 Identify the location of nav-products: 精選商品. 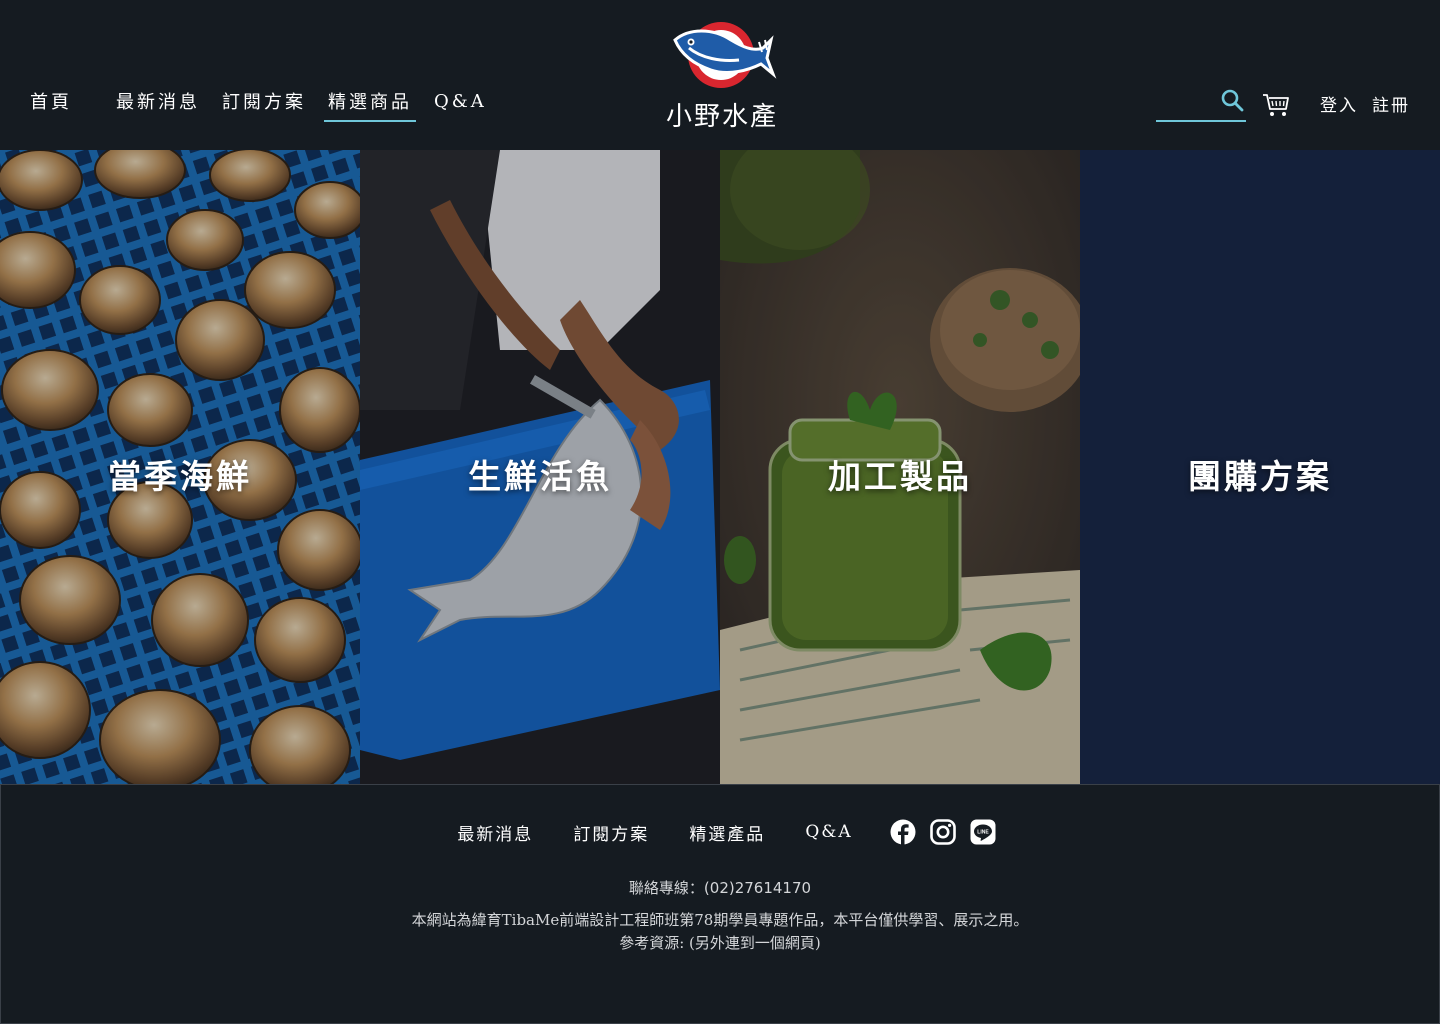
(370, 104).